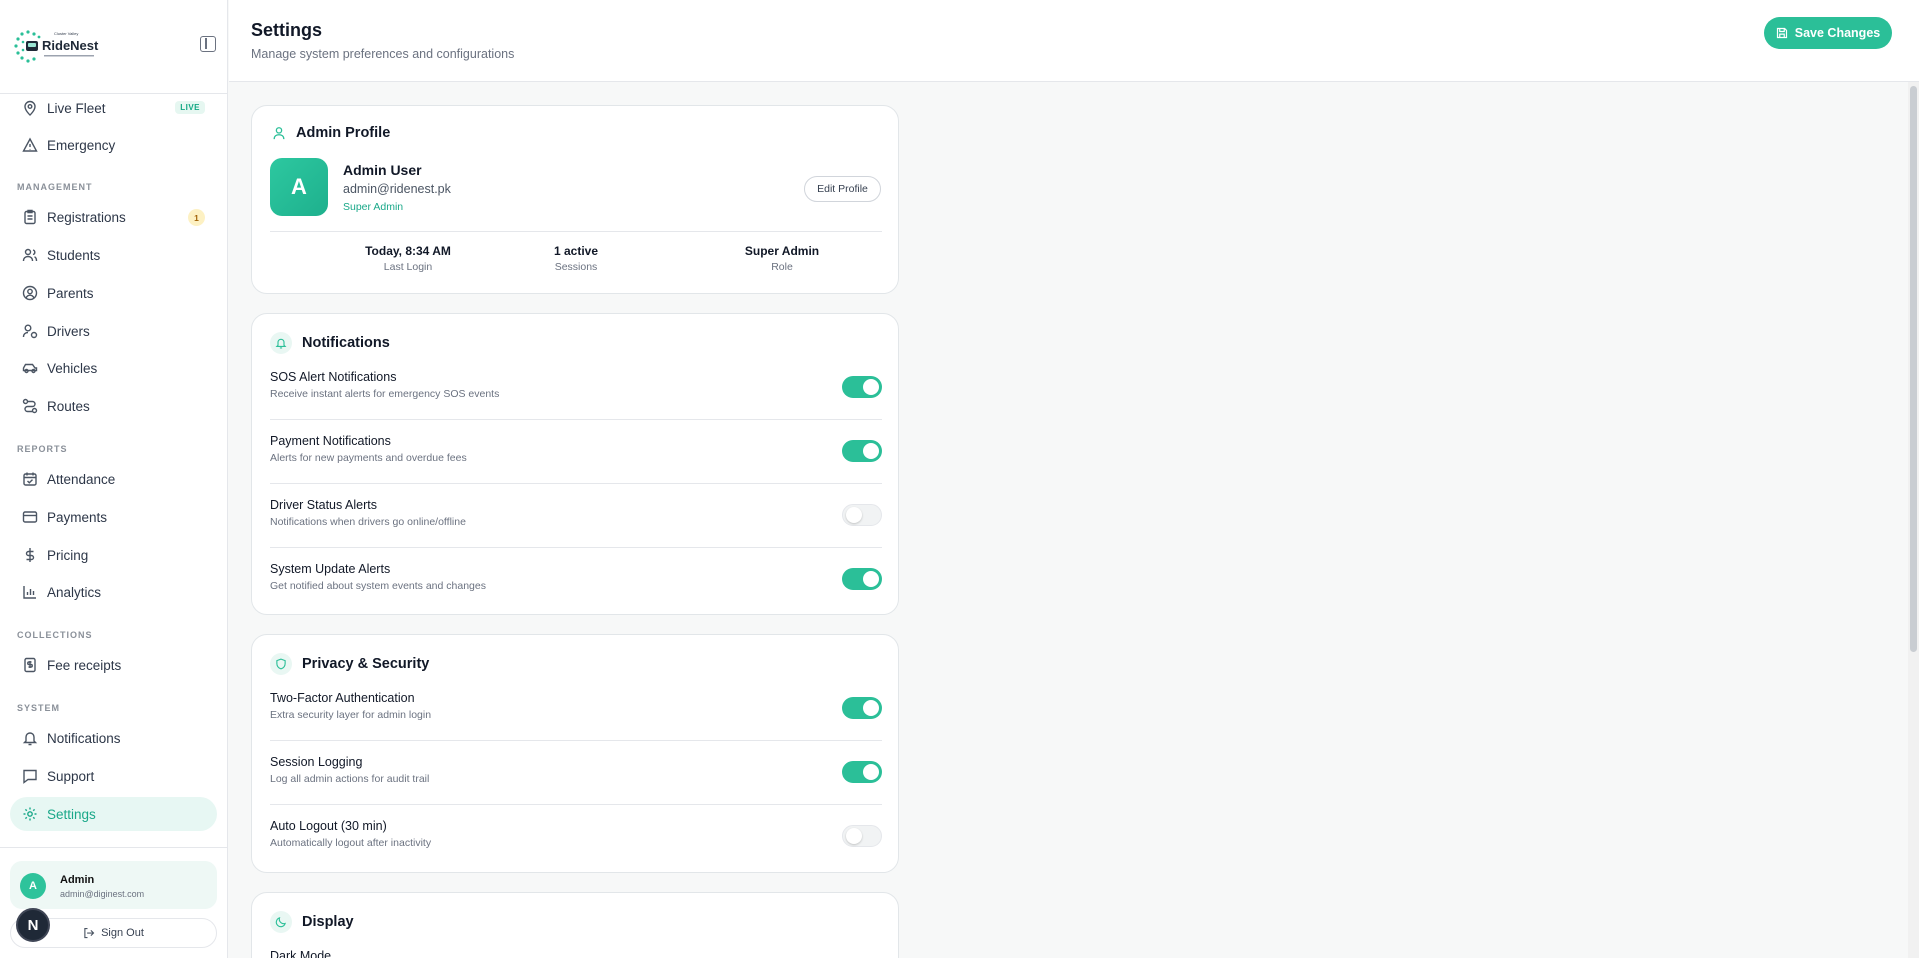  I want to click on toggle-payment-notifications, so click(862, 451).